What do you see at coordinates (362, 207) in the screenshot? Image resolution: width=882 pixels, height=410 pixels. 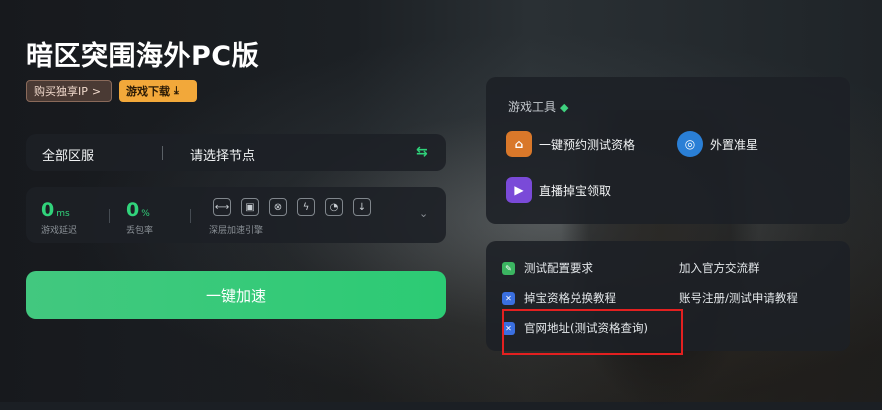 I see `engine-download-icon: ↓` at bounding box center [362, 207].